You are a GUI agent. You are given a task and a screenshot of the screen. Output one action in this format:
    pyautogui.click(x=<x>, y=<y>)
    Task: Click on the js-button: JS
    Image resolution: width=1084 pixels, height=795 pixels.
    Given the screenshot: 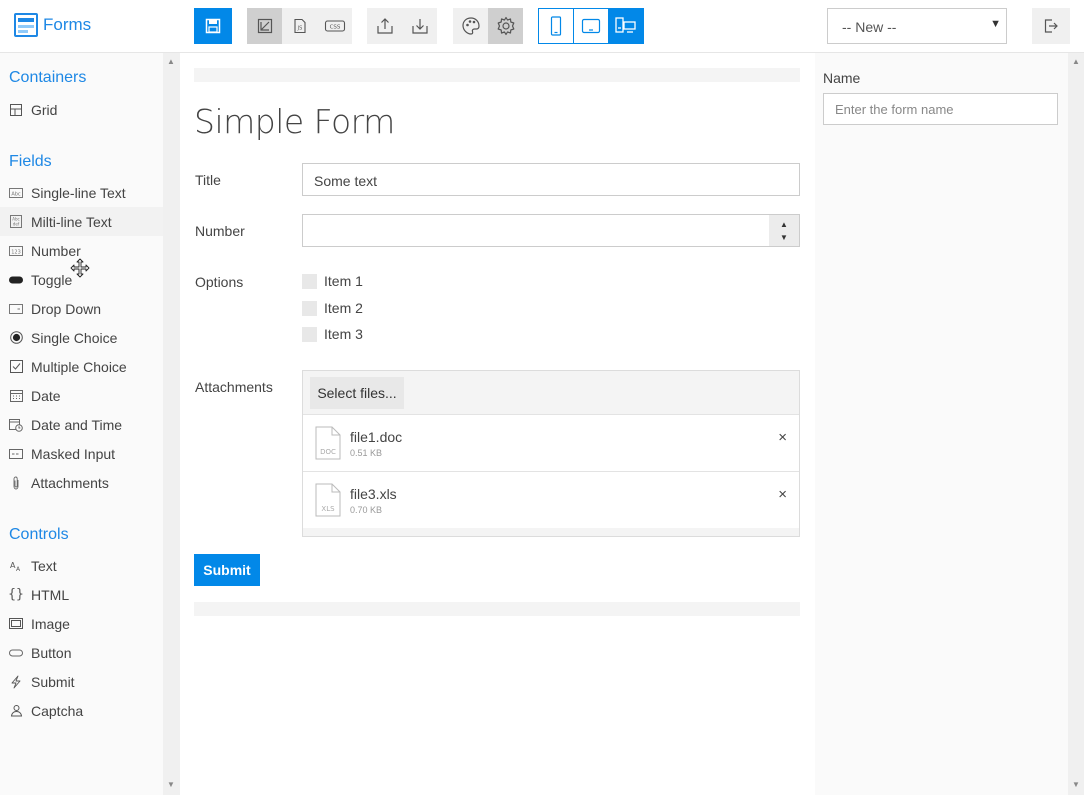 What is the action you would take?
    pyautogui.click(x=299, y=26)
    